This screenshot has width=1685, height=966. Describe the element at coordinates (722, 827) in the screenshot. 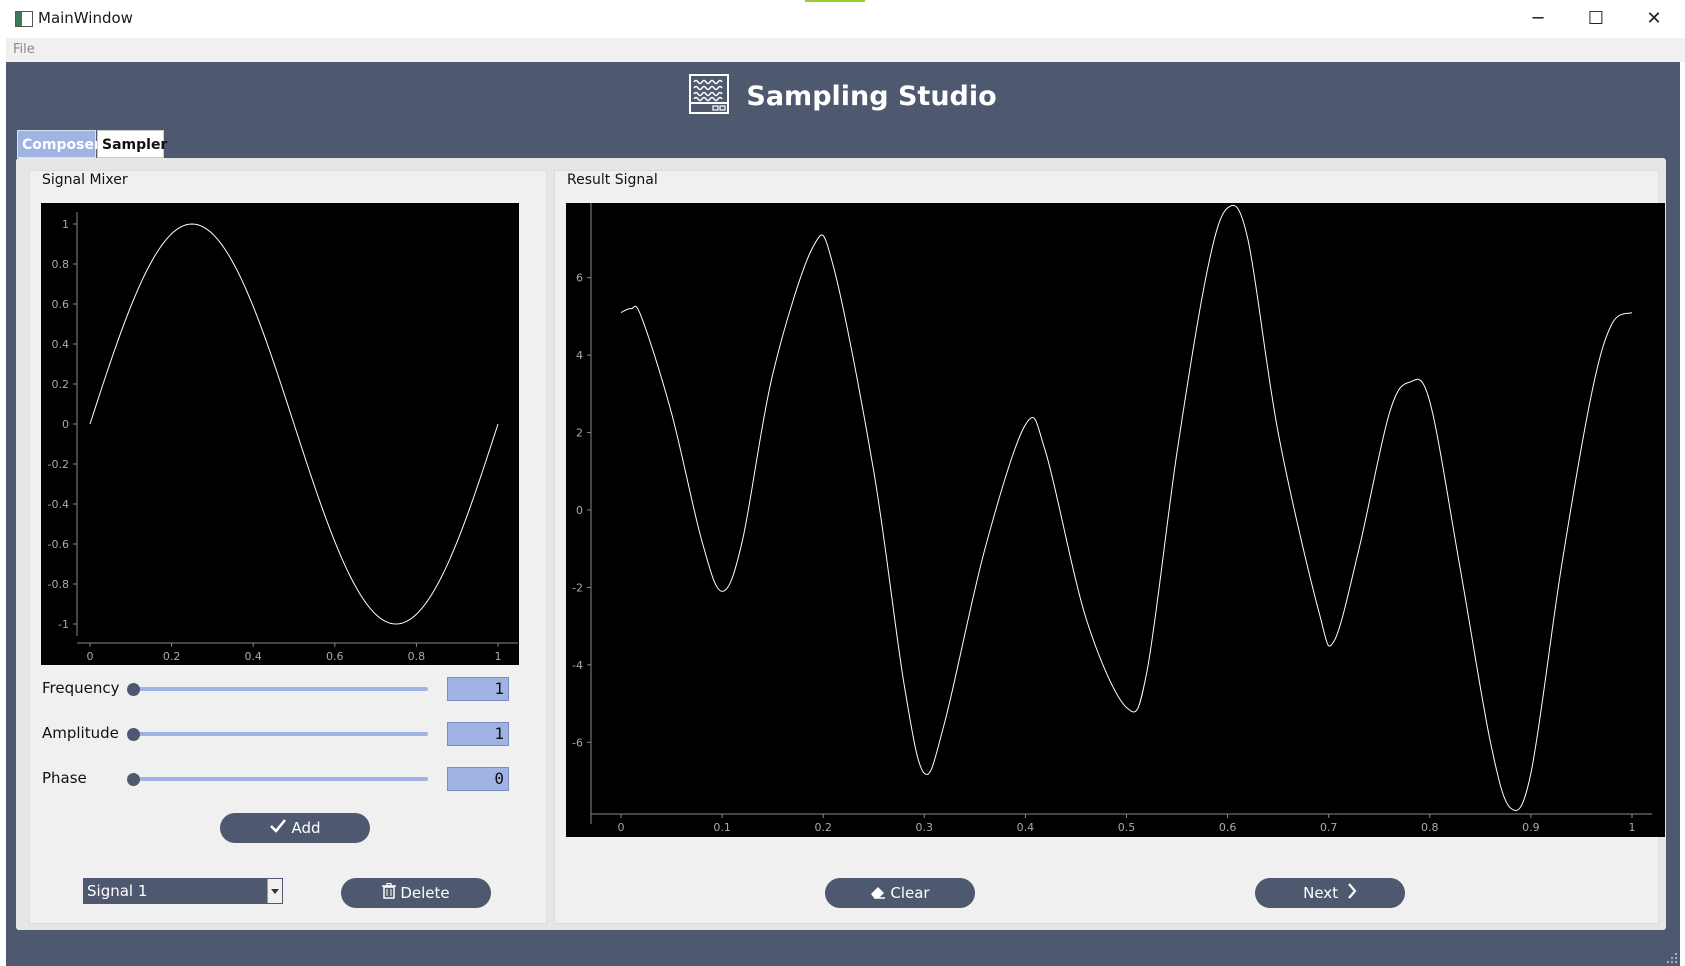

I see `result-x-tick-label: 0.1` at that location.